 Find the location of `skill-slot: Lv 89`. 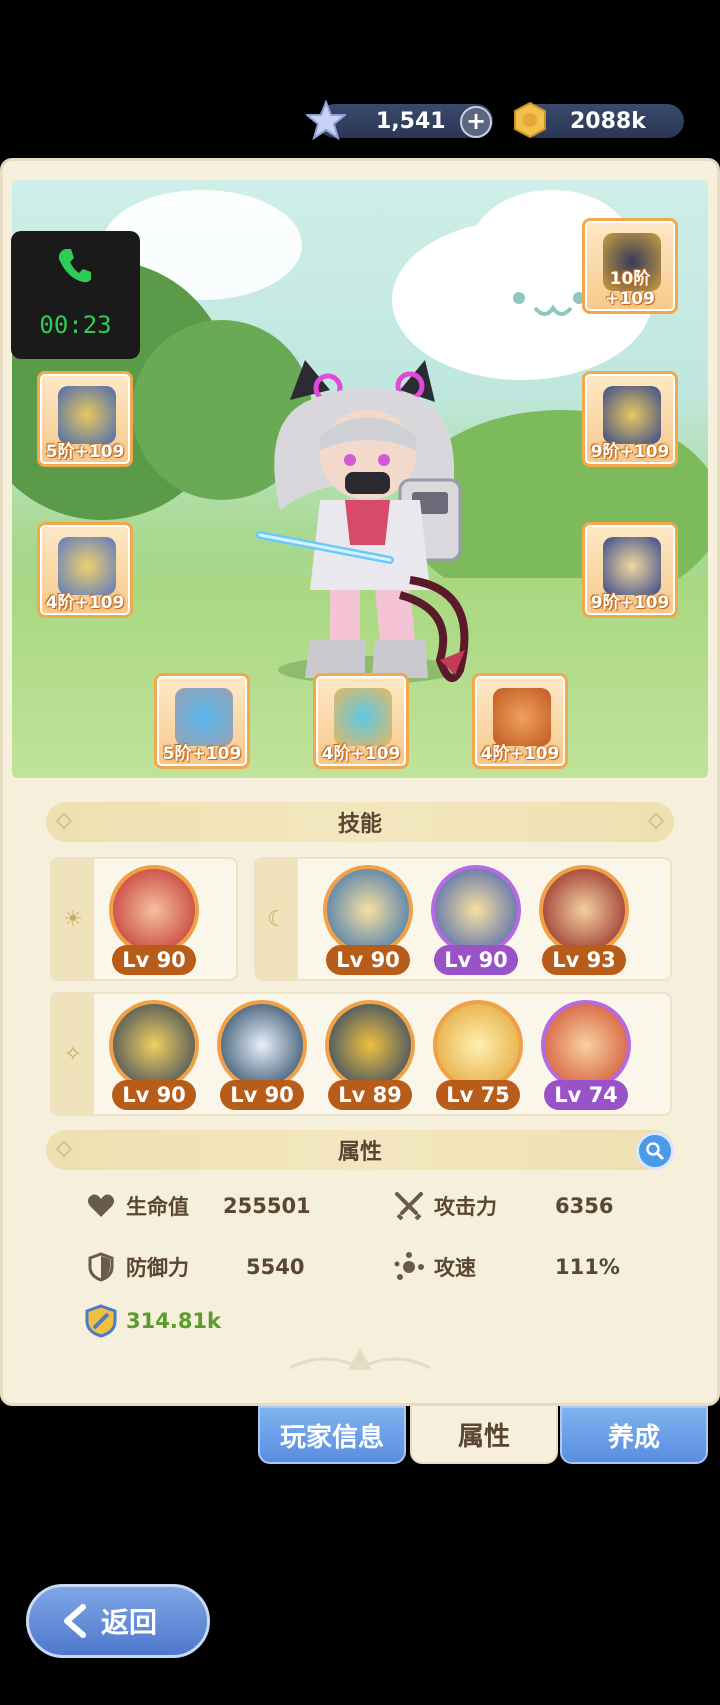

skill-slot: Lv 89 is located at coordinates (370, 1058).